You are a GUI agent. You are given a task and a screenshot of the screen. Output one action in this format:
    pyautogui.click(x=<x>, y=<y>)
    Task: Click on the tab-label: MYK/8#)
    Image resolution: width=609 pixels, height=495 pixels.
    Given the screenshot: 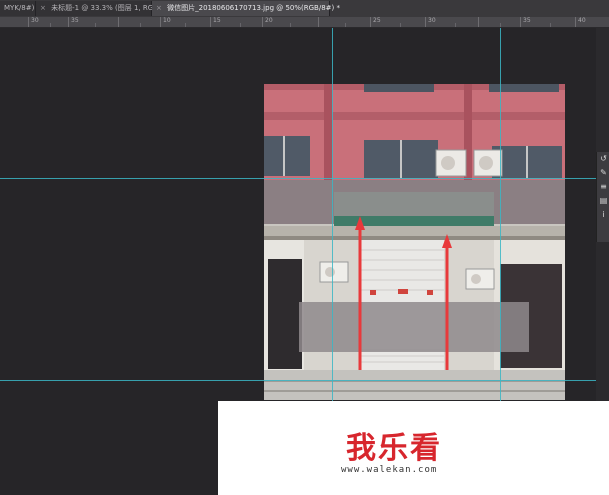 What is the action you would take?
    pyautogui.click(x=19, y=8)
    